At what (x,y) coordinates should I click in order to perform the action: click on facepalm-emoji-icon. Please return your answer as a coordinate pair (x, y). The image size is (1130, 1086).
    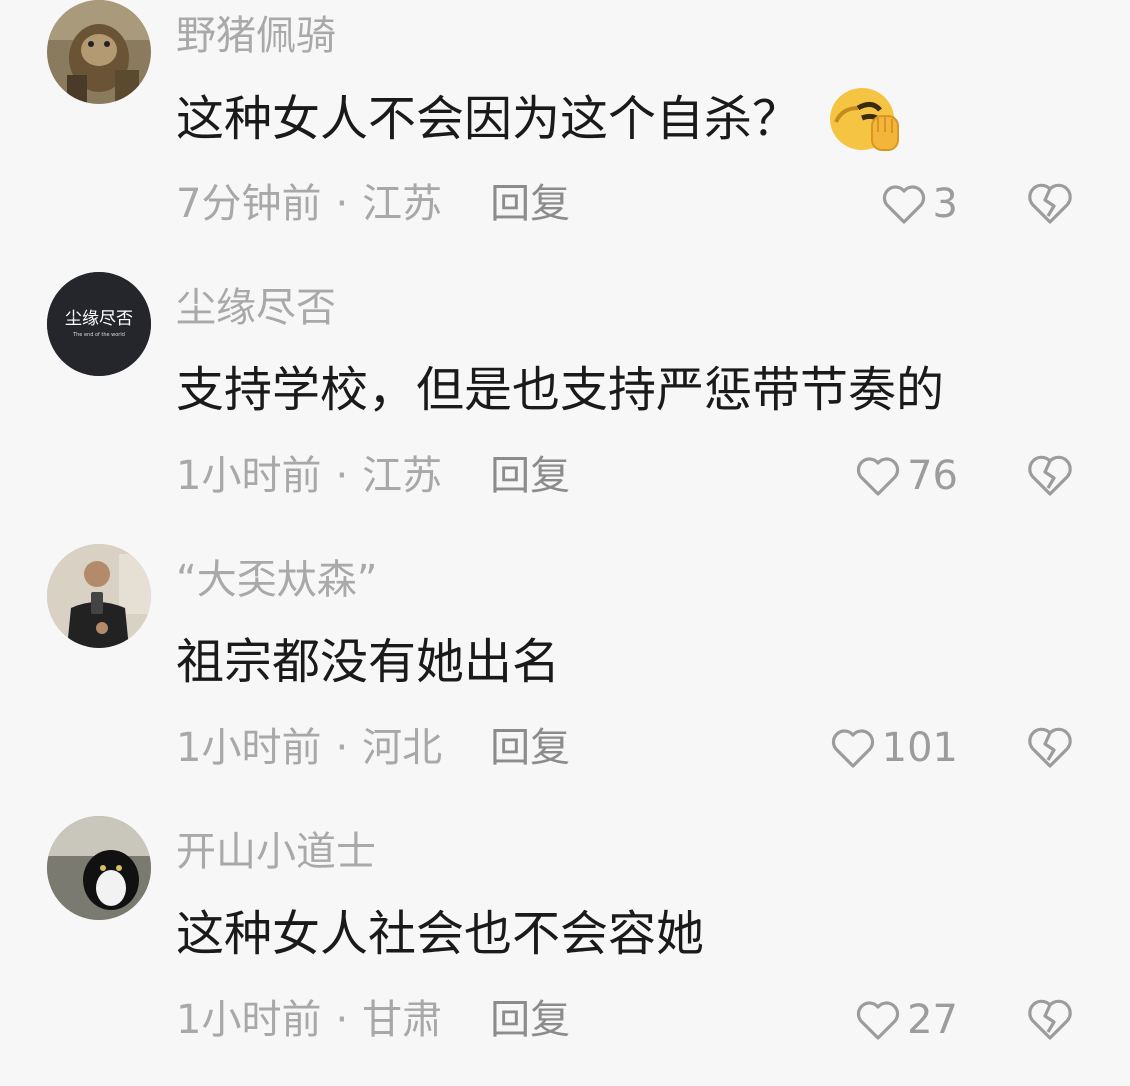
    Looking at the image, I should click on (865, 119).